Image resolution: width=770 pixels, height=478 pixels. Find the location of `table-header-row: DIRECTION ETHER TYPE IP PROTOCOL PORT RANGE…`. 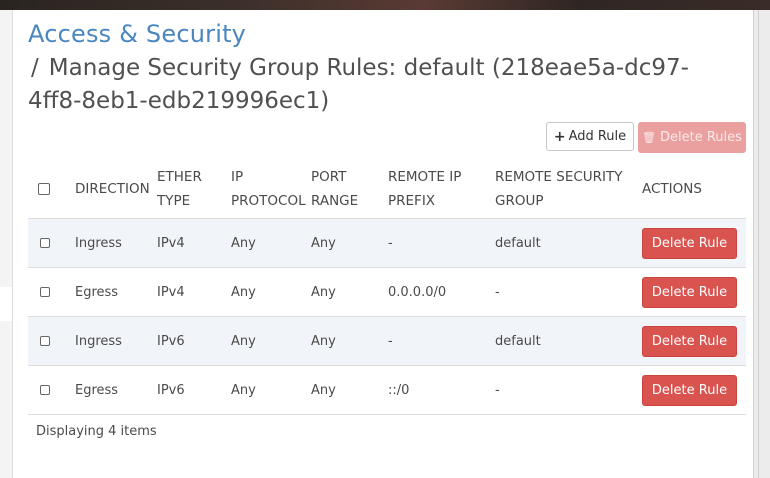

table-header-row: DIRECTION ETHER TYPE IP PROTOCOL PORT RANGE… is located at coordinates (387, 189).